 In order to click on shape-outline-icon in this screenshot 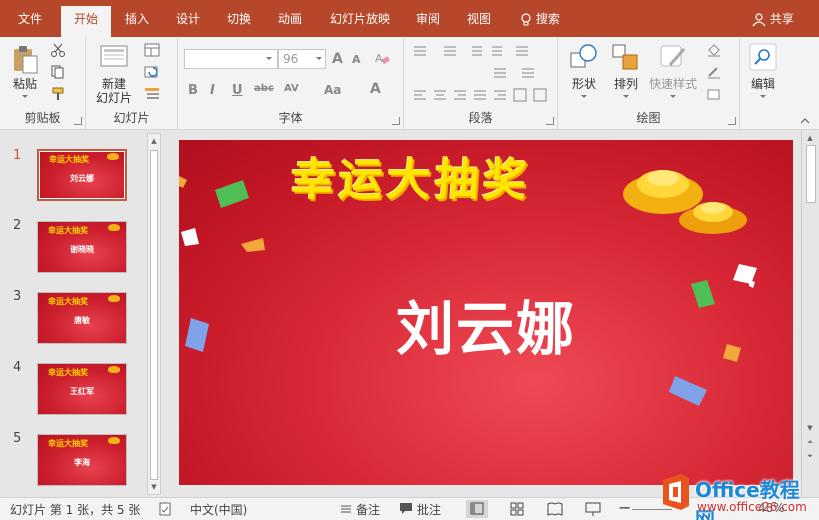, I will do `click(714, 72)`.